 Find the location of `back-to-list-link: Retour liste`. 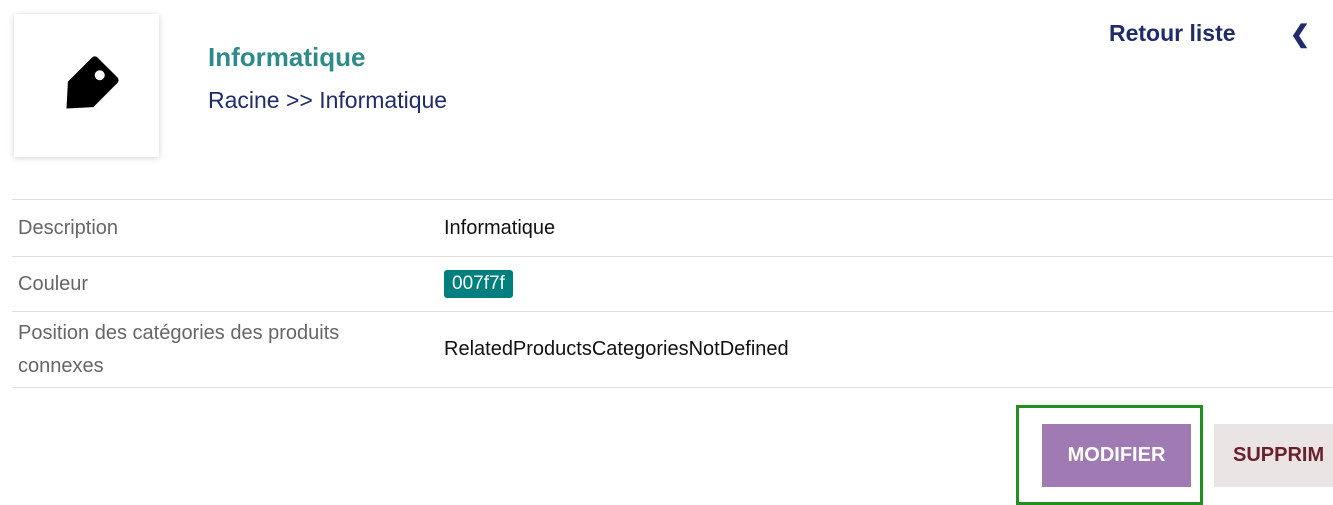

back-to-list-link: Retour liste is located at coordinates (1172, 33).